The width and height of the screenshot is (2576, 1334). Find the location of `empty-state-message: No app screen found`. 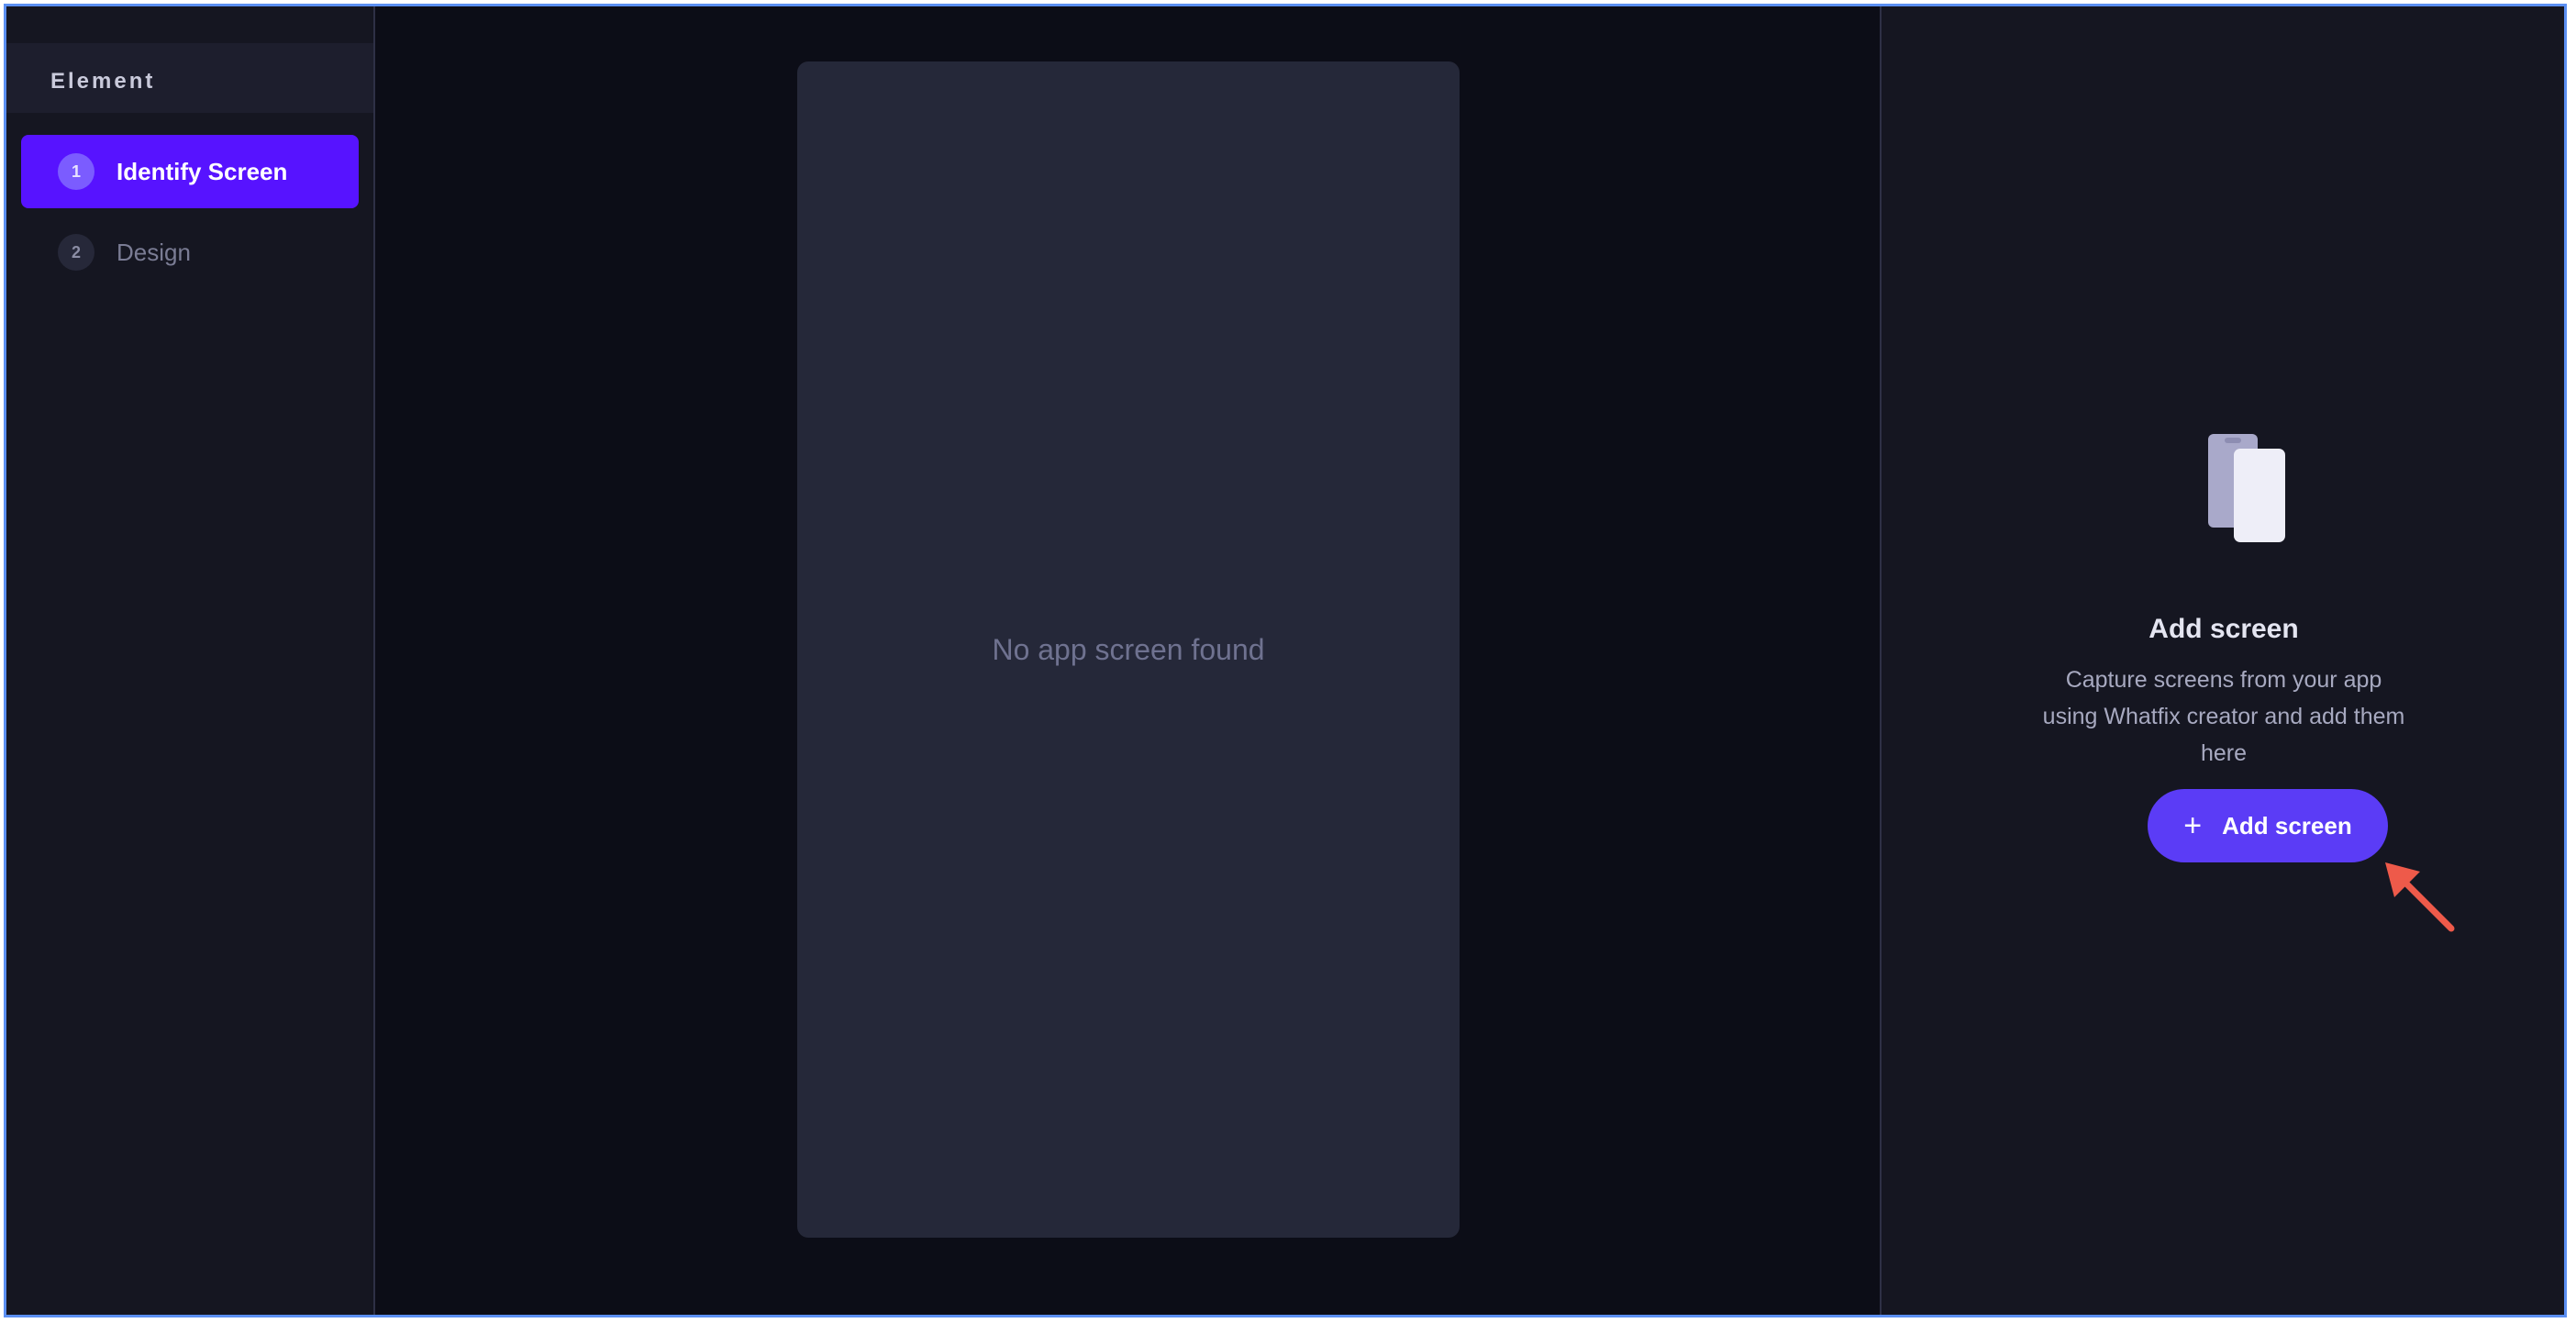

empty-state-message: No app screen found is located at coordinates (1128, 649).